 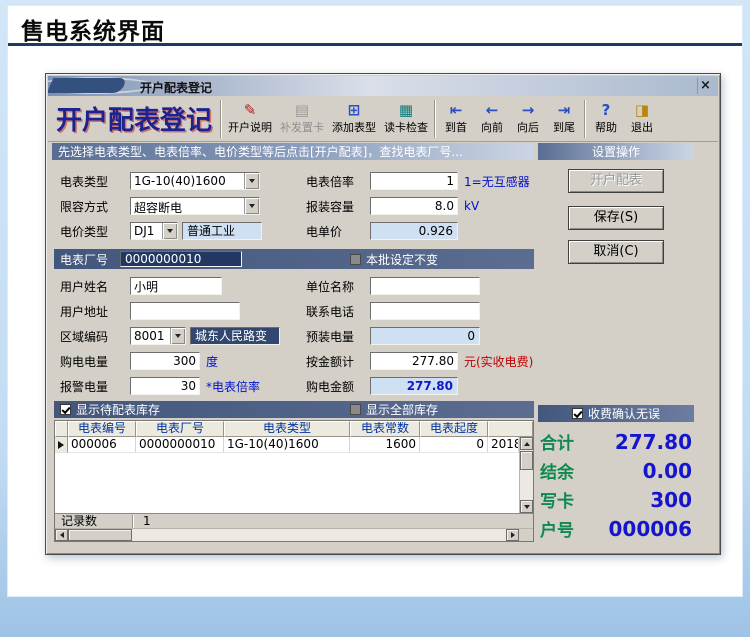 I want to click on summary-row-total: 合计 277.80, so click(x=616, y=441).